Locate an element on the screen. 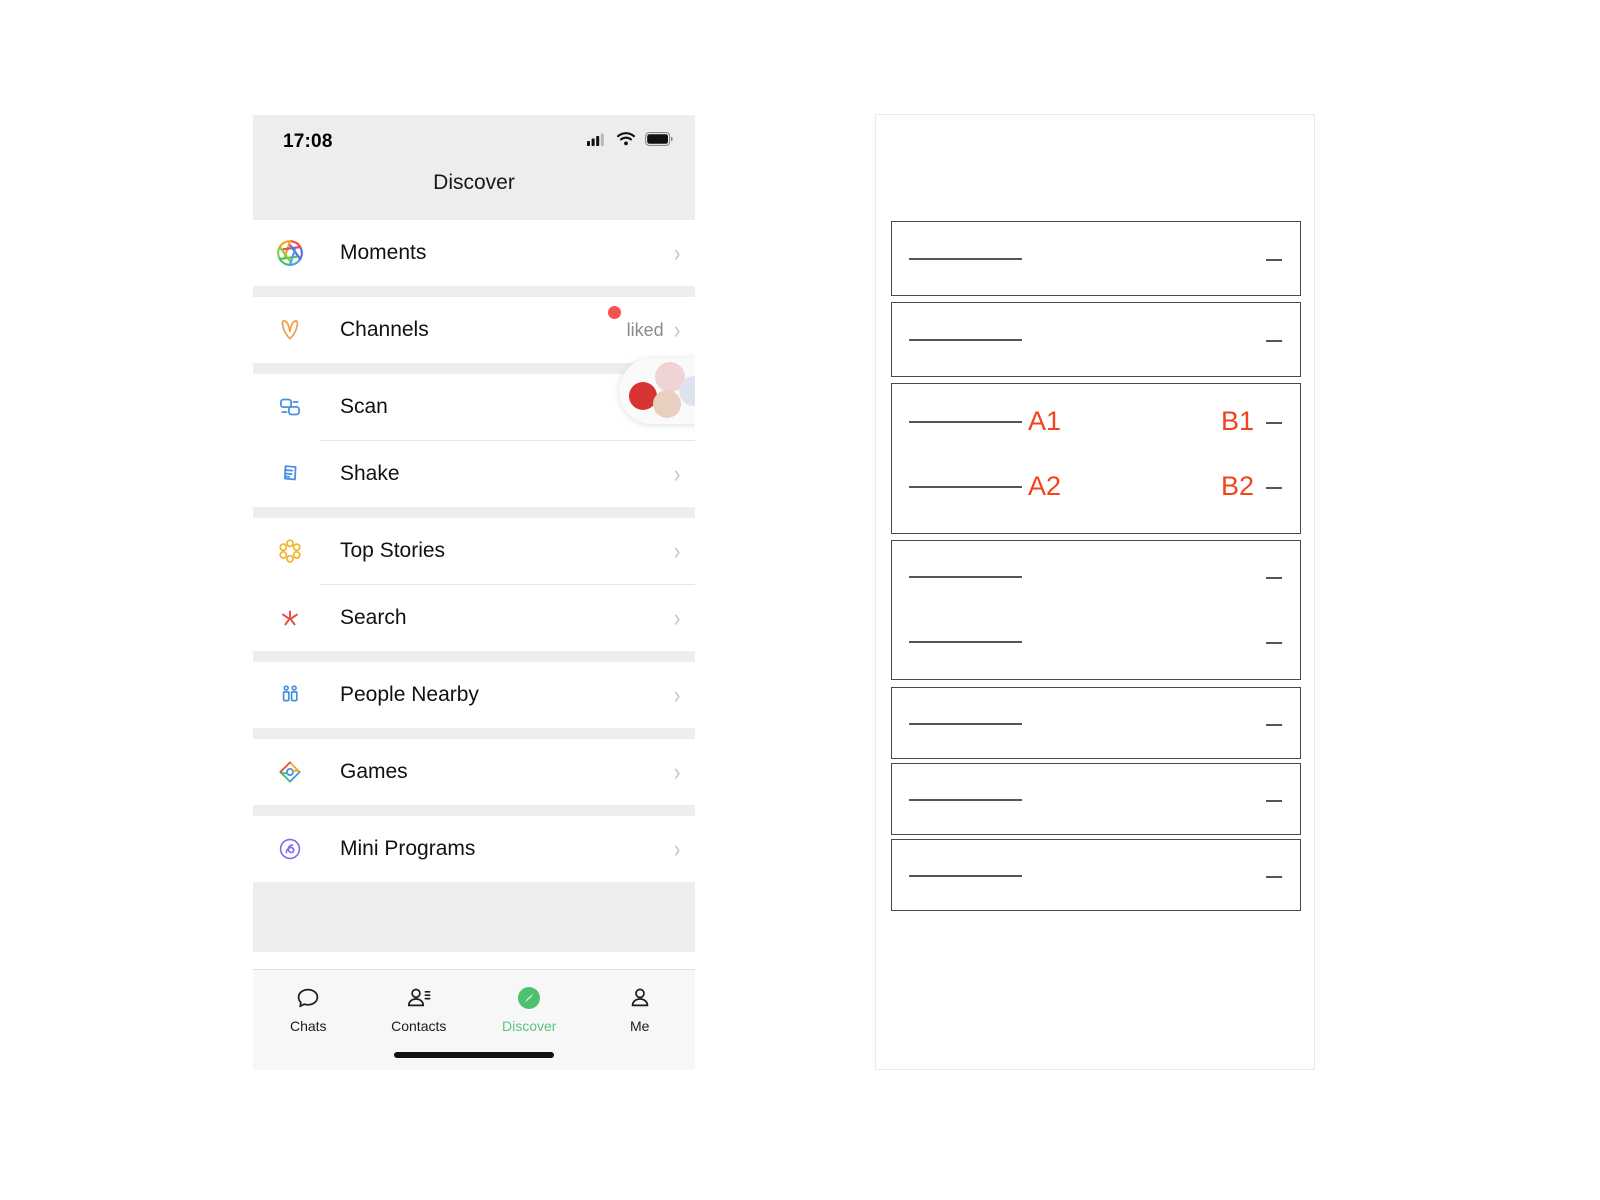 This screenshot has width=1600, height=1200. list-group-moments: Moments › is located at coordinates (474, 253).